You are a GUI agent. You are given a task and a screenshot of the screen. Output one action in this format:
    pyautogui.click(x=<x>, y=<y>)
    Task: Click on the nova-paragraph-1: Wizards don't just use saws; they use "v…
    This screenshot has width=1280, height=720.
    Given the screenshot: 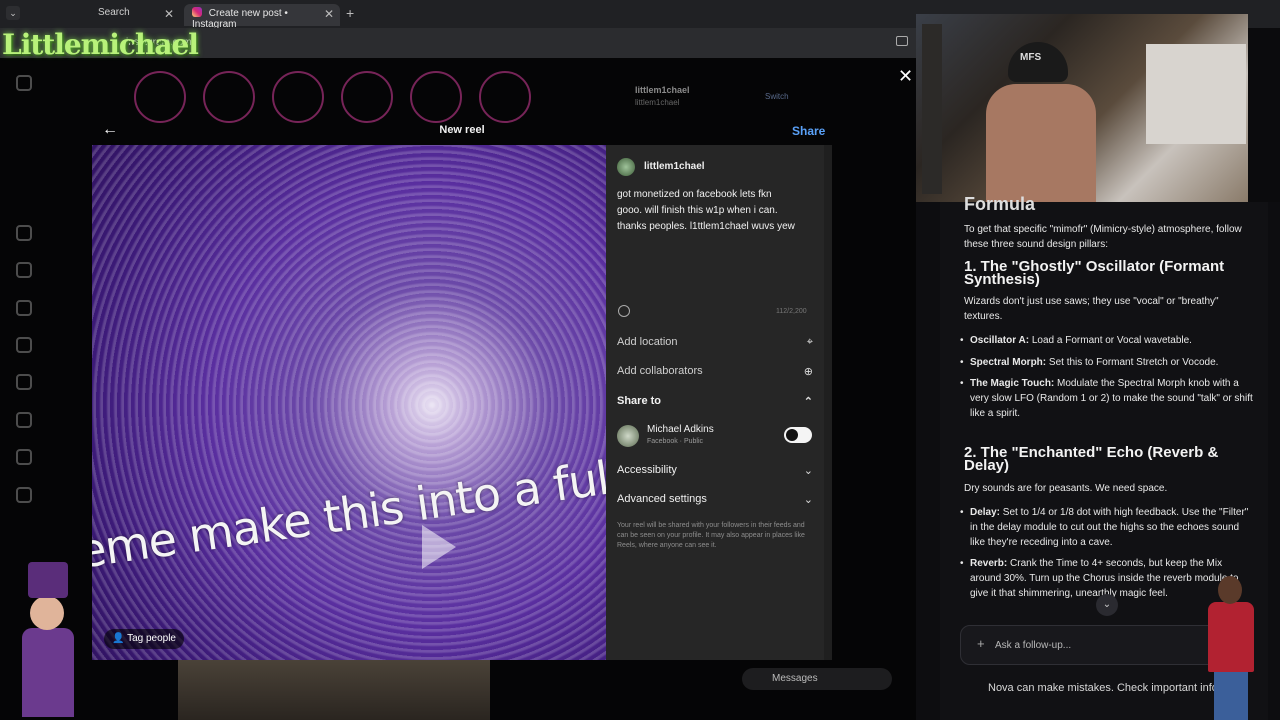 What is the action you would take?
    pyautogui.click(x=1091, y=309)
    